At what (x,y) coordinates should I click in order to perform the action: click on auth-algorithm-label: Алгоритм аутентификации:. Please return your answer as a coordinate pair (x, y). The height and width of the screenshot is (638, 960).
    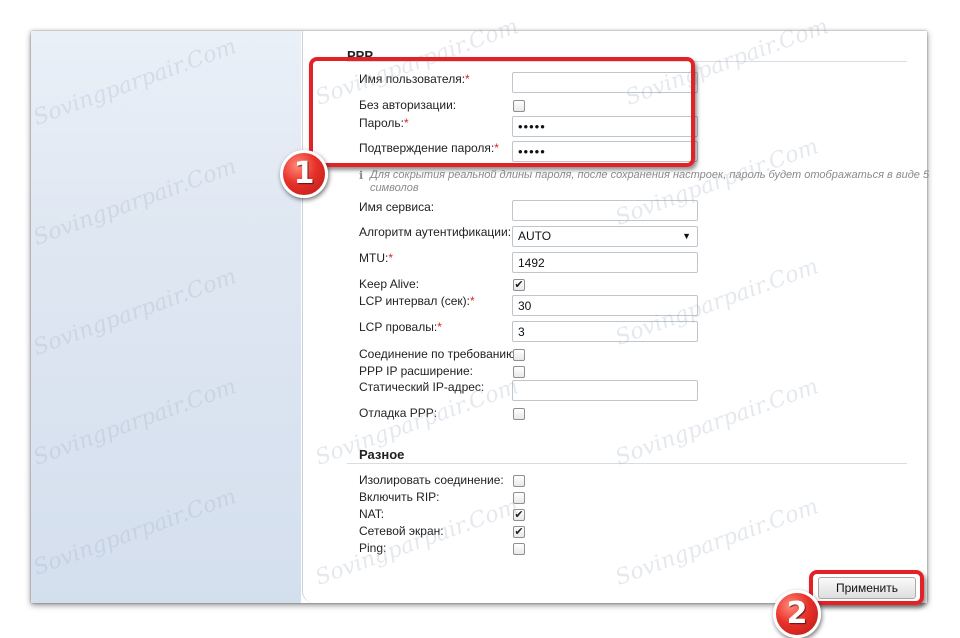
    Looking at the image, I should click on (435, 232).